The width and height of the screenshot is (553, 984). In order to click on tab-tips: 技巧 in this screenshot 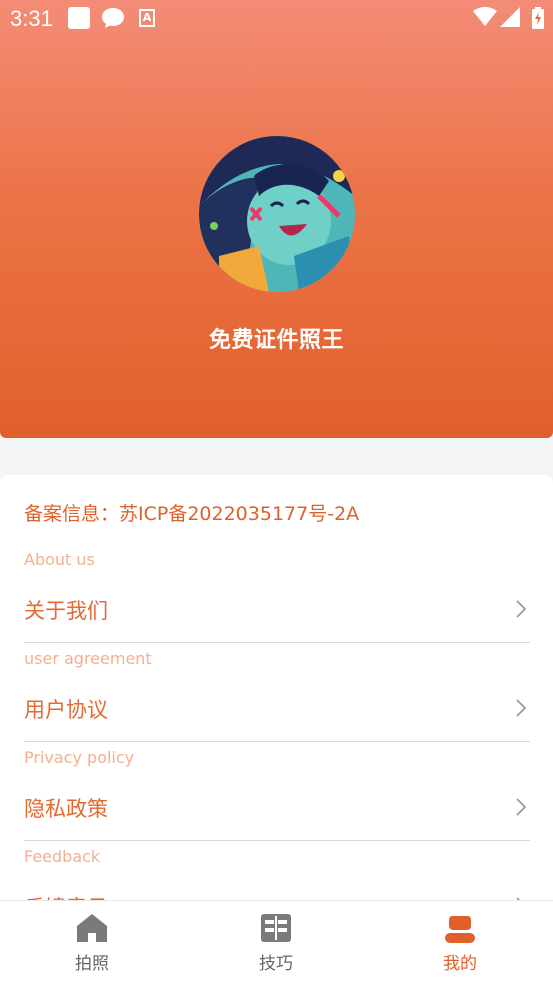, I will do `click(276, 942)`.